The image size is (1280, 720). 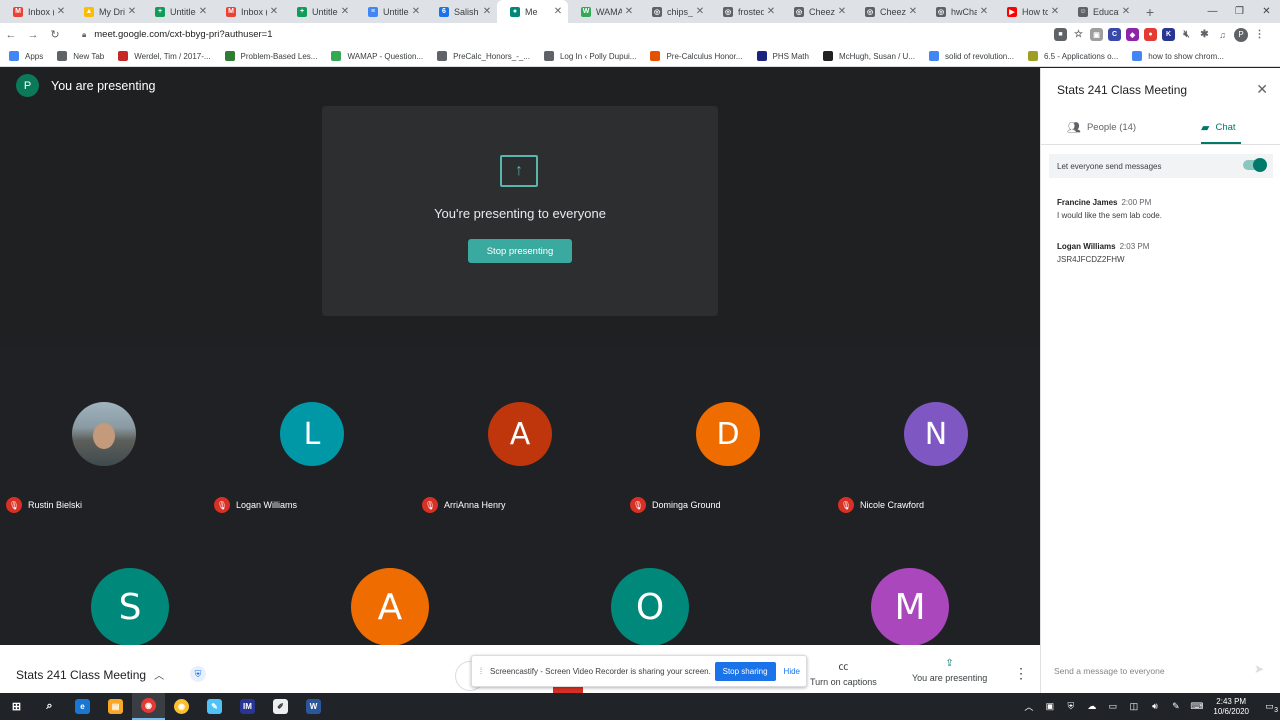 I want to click on tray-app-icon: ▣, so click(x=1049, y=706).